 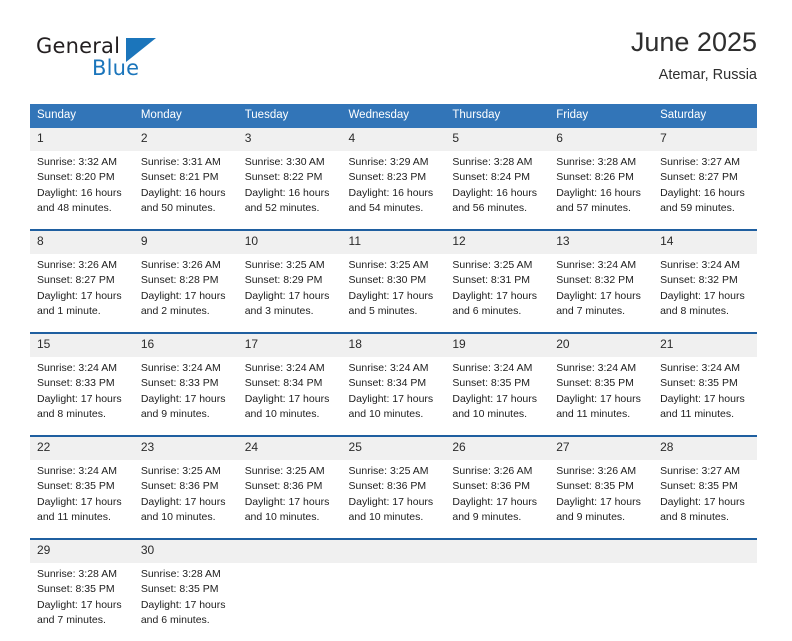 I want to click on day-number-cell: 4, so click(x=393, y=139).